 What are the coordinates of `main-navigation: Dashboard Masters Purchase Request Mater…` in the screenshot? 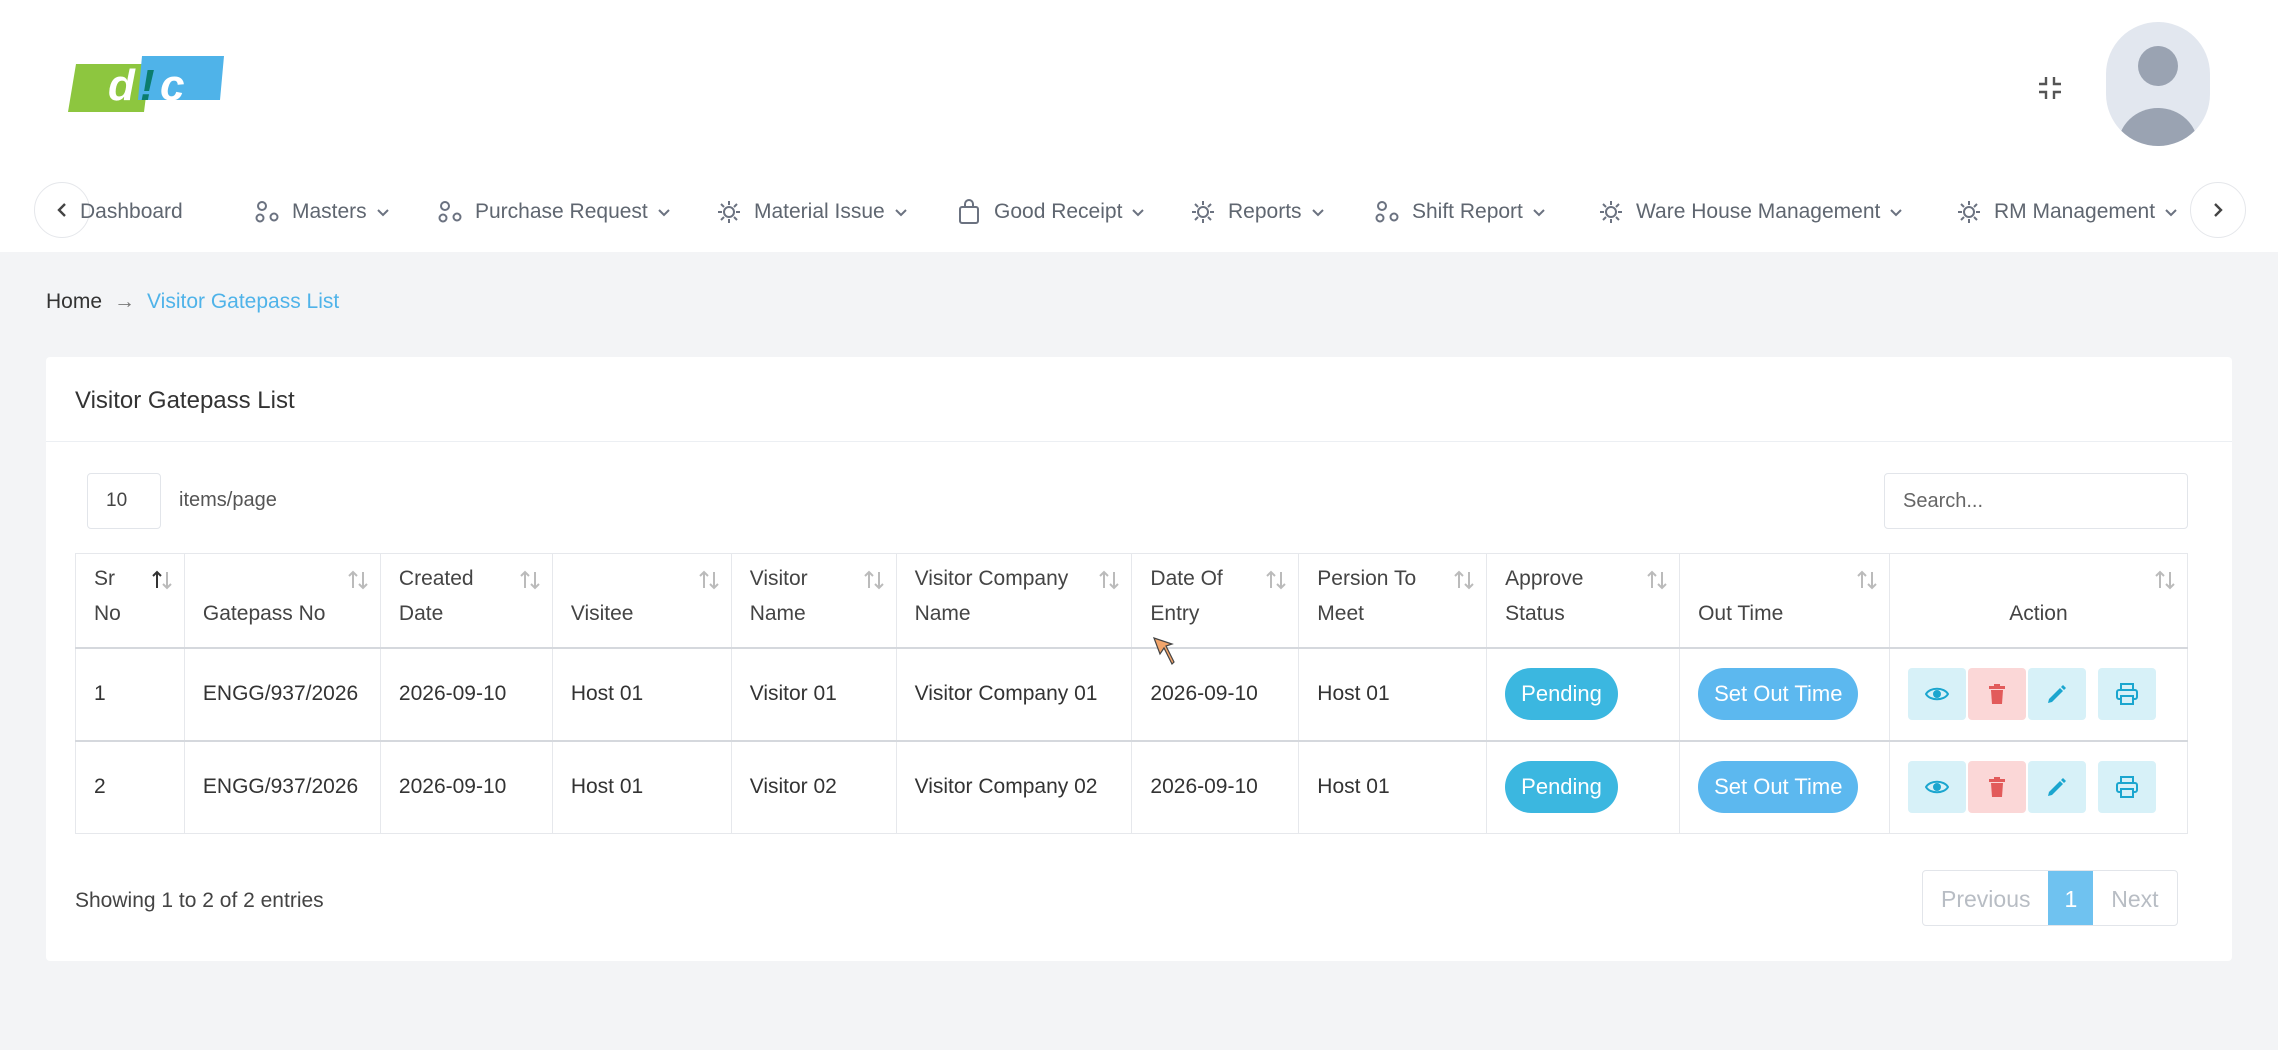 It's located at (1139, 212).